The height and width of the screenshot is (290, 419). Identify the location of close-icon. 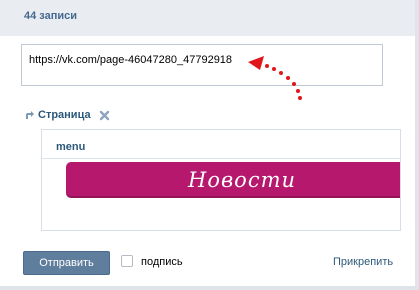
(104, 115).